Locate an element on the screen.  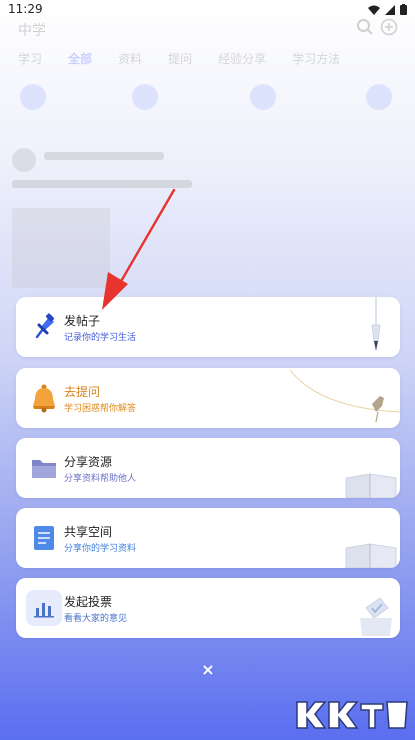
bell-icon is located at coordinates (44, 398).